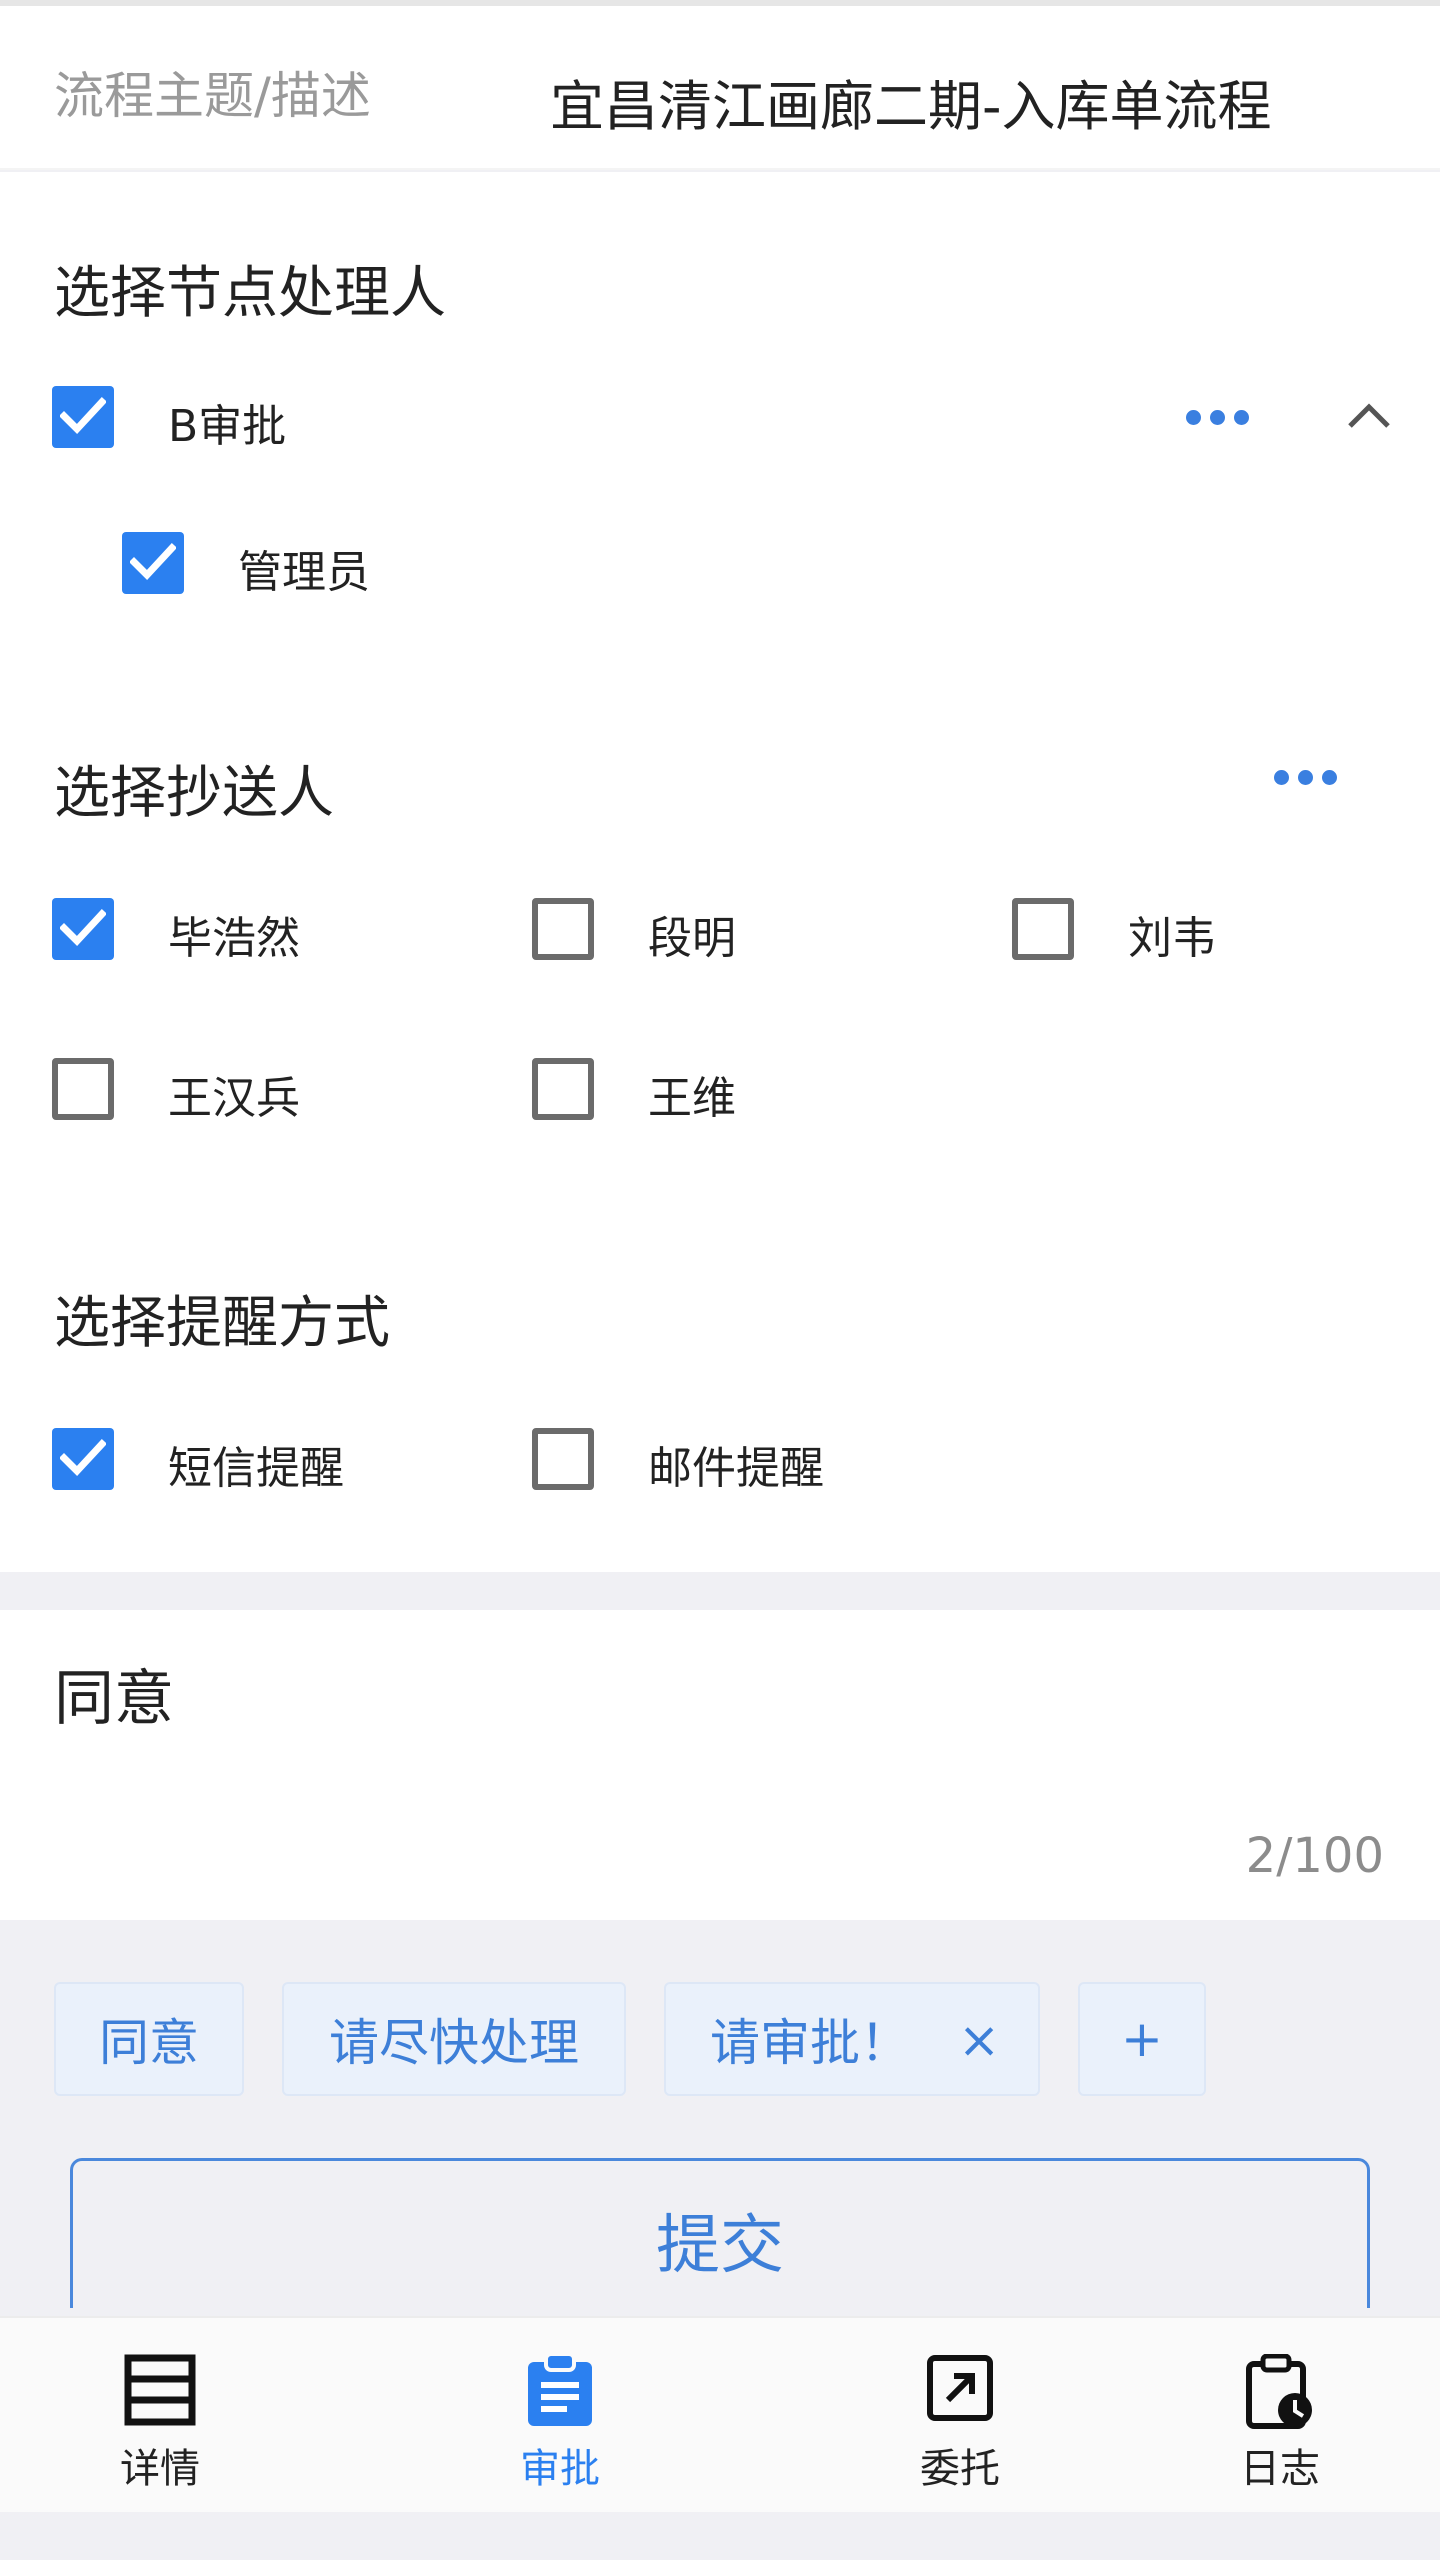 Image resolution: width=1440 pixels, height=2560 pixels. I want to click on submit-button: 提交, so click(720, 2233).